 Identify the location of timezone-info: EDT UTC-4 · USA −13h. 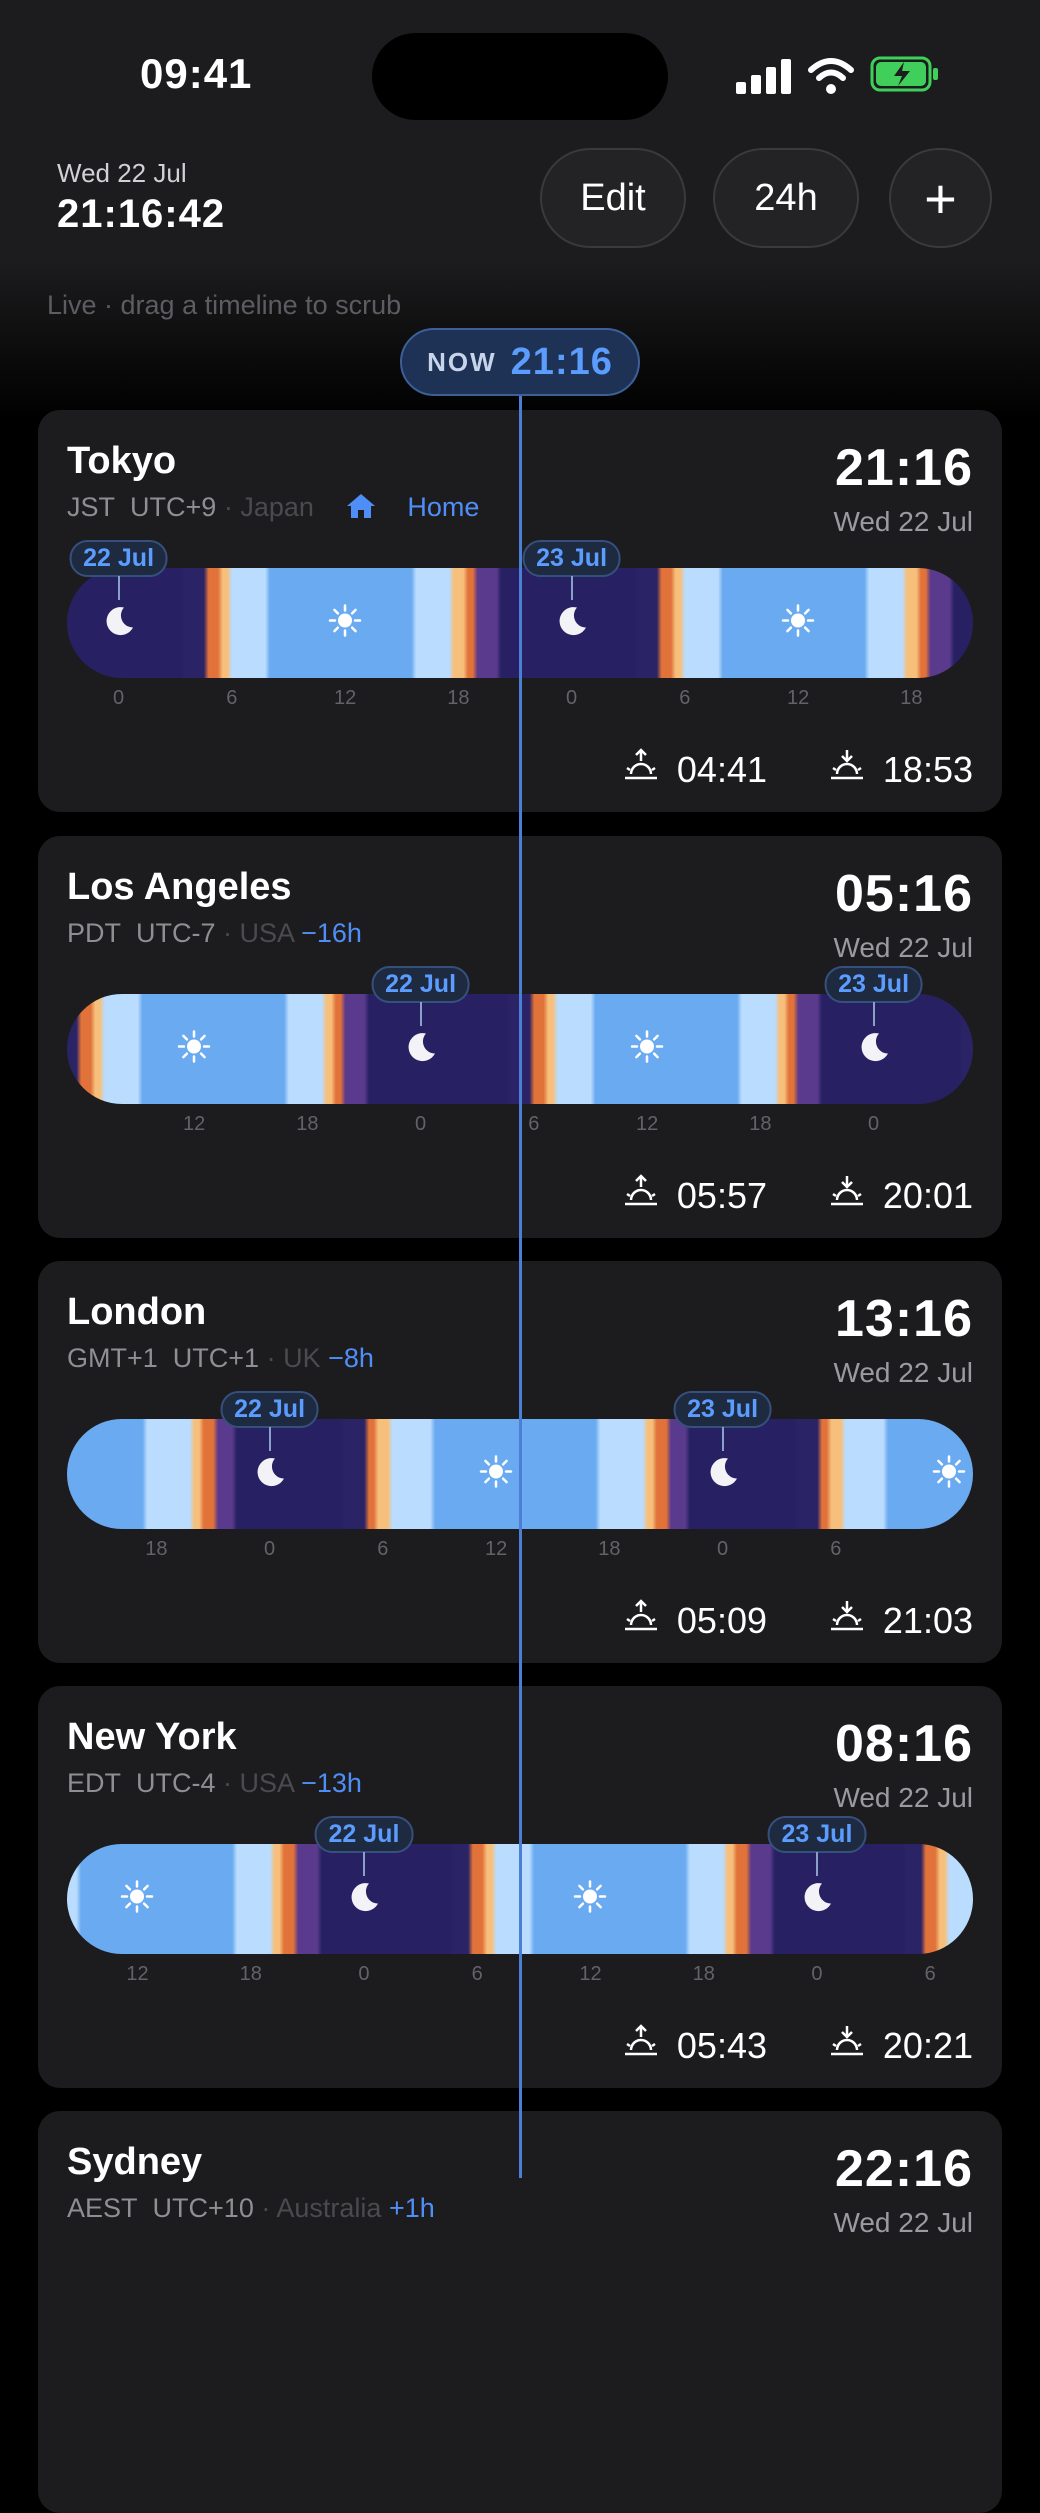
(214, 1783).